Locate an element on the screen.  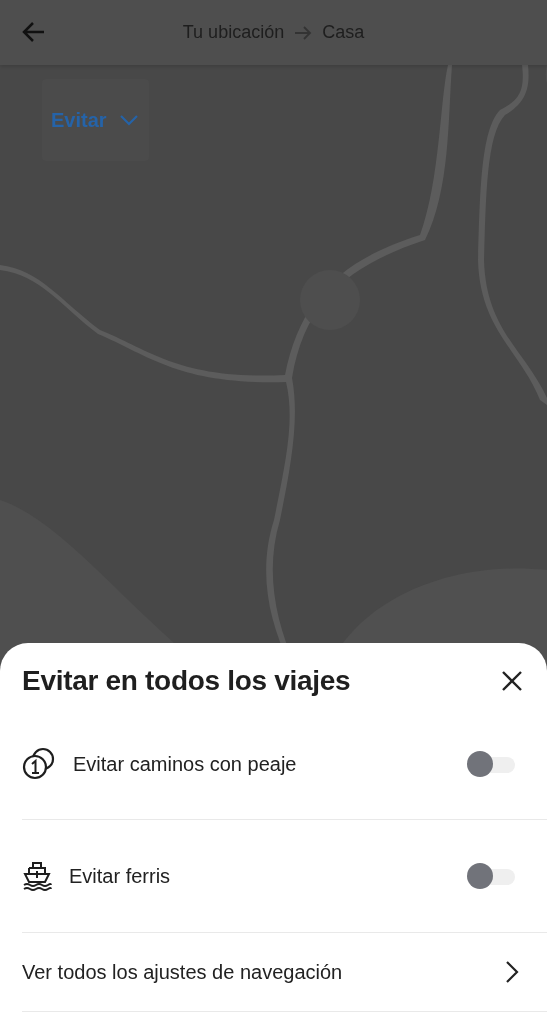
arrow-icon is located at coordinates (303, 32).